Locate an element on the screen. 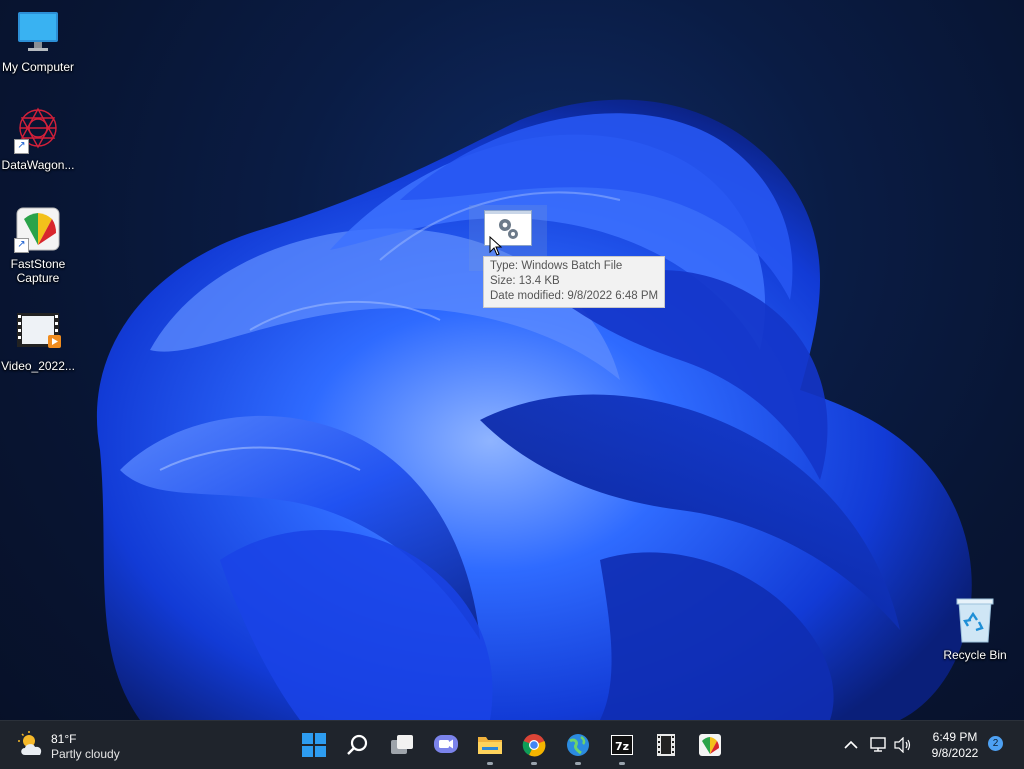 This screenshot has width=1024, height=769. desktop-icon-label: My Computer is located at coordinates (38, 67).